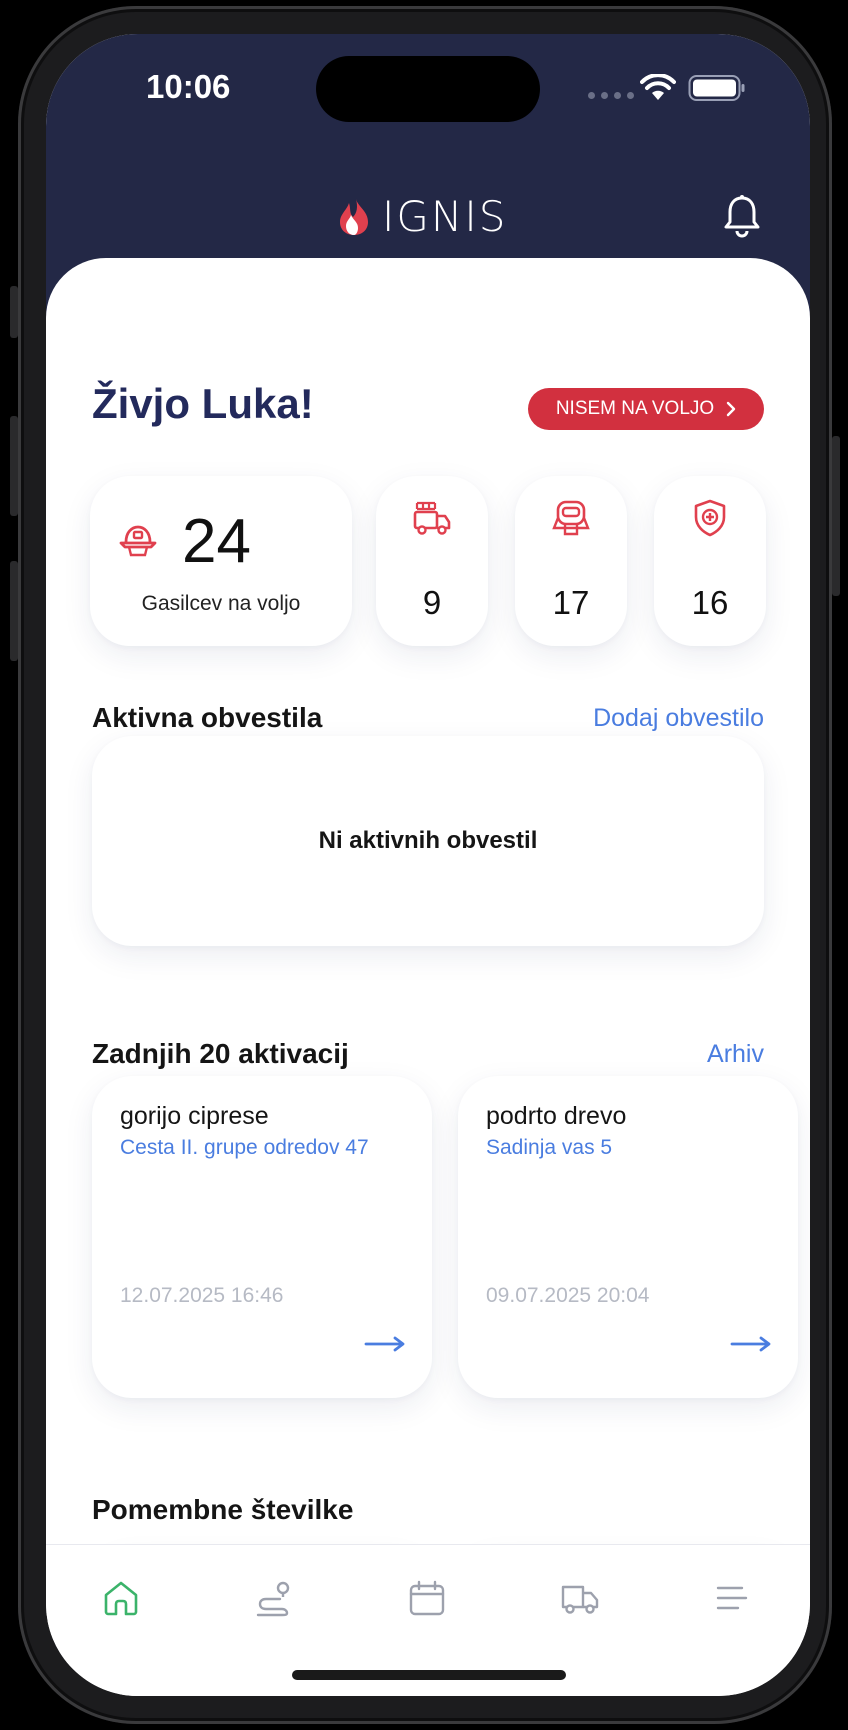  What do you see at coordinates (735, 1054) in the screenshot?
I see `archive-link: Arhiv` at bounding box center [735, 1054].